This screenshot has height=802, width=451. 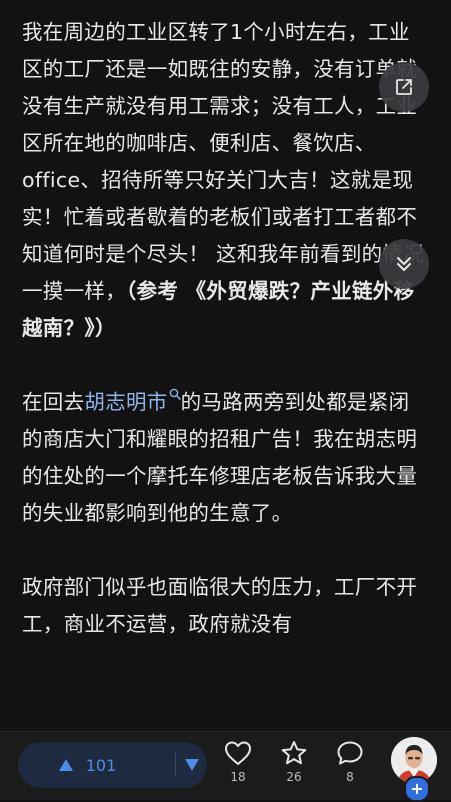 What do you see at coordinates (65, 765) in the screenshot?
I see `triangle-up-icon` at bounding box center [65, 765].